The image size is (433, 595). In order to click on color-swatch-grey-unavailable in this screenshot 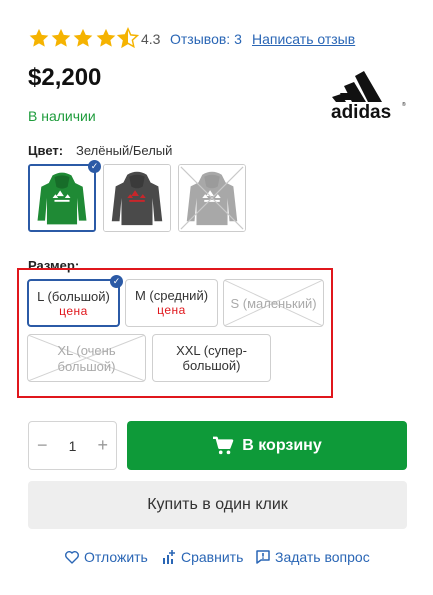, I will do `click(212, 198)`.